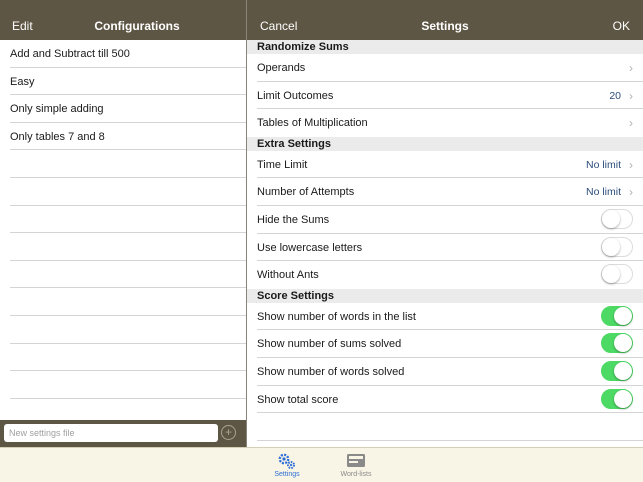 The height and width of the screenshot is (482, 643). I want to click on configurations-header: Edit Configurations, so click(123, 20).